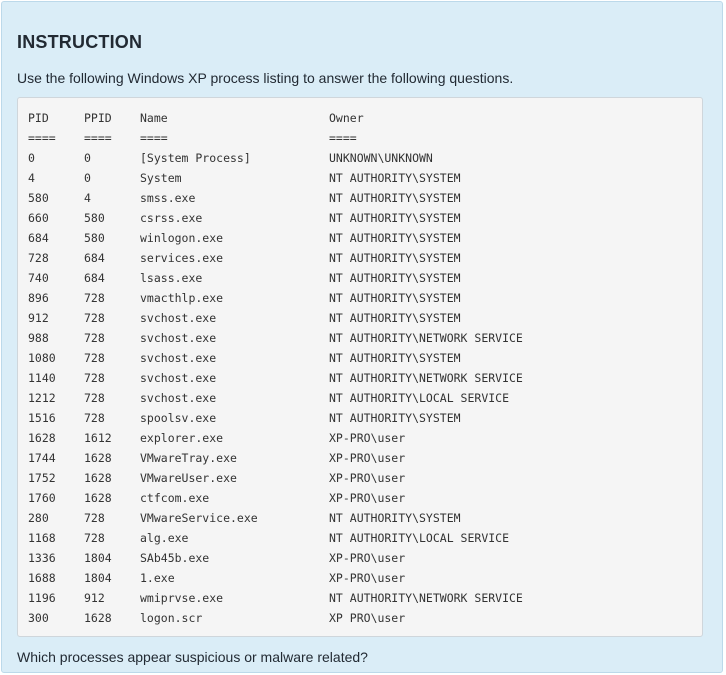 The width and height of the screenshot is (726, 675). I want to click on ppid-cell: 684, so click(94, 258).